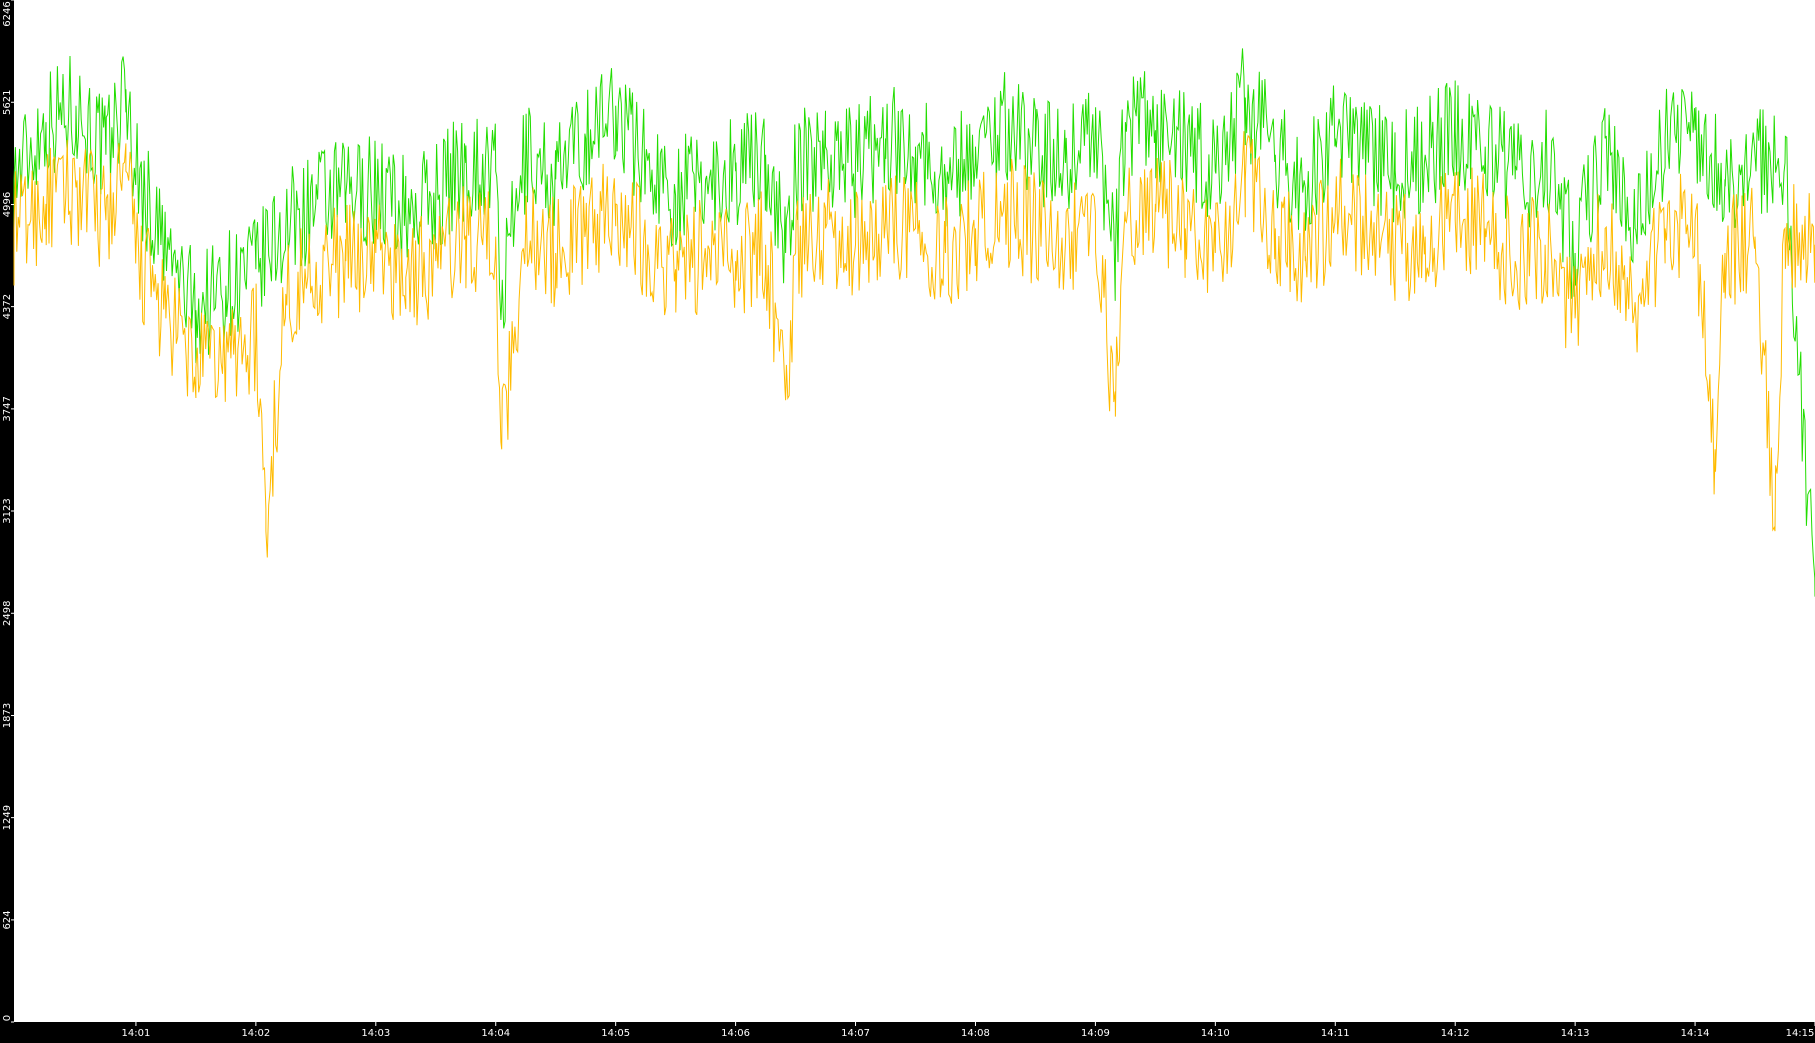  What do you see at coordinates (975, 1033) in the screenshot?
I see `x-tick-label: 14:08` at bounding box center [975, 1033].